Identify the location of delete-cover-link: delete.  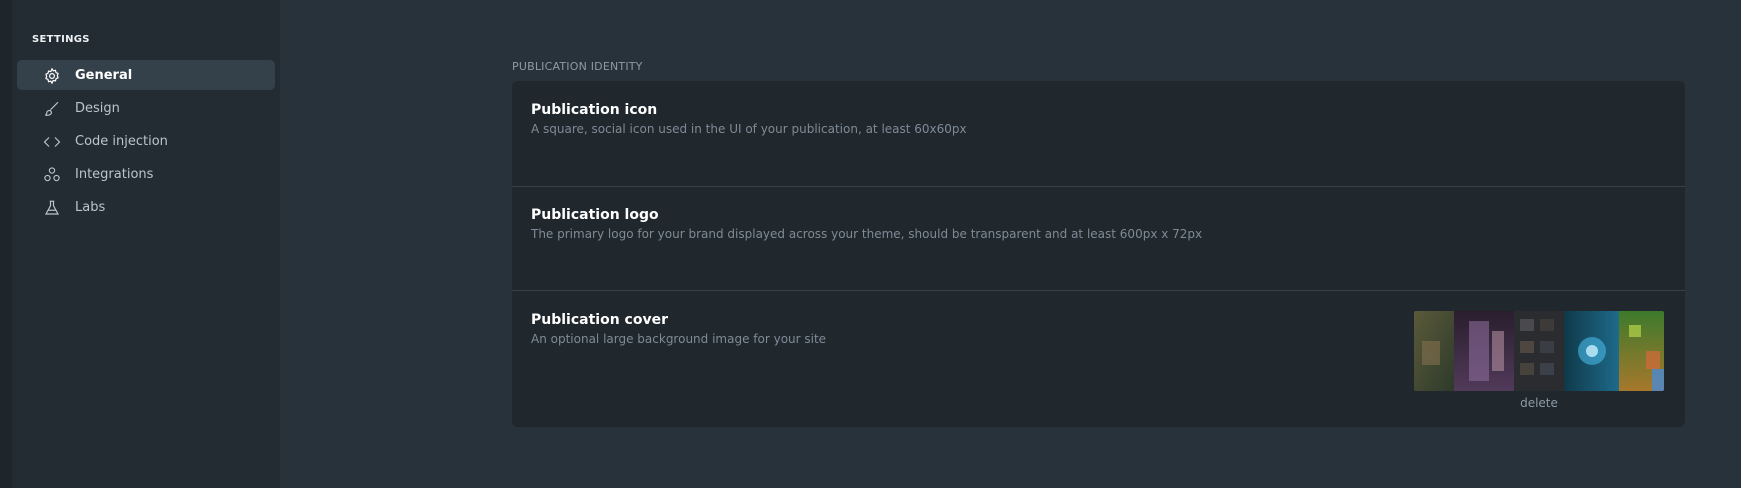
(1539, 403).